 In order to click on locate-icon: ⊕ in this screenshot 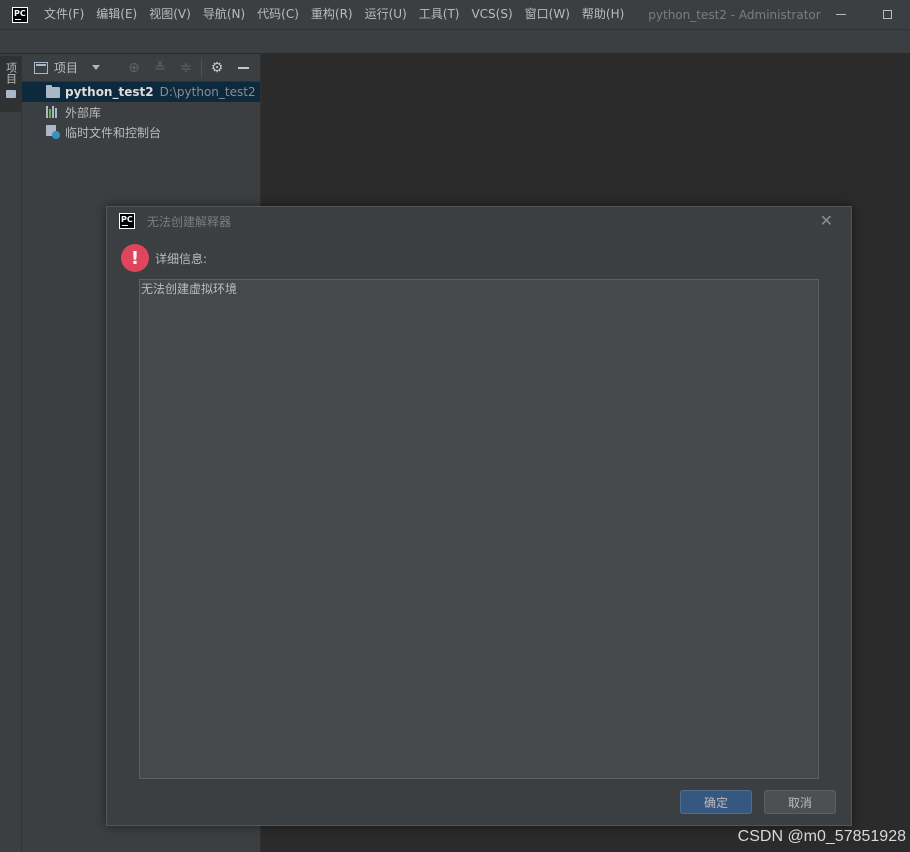, I will do `click(134, 68)`.